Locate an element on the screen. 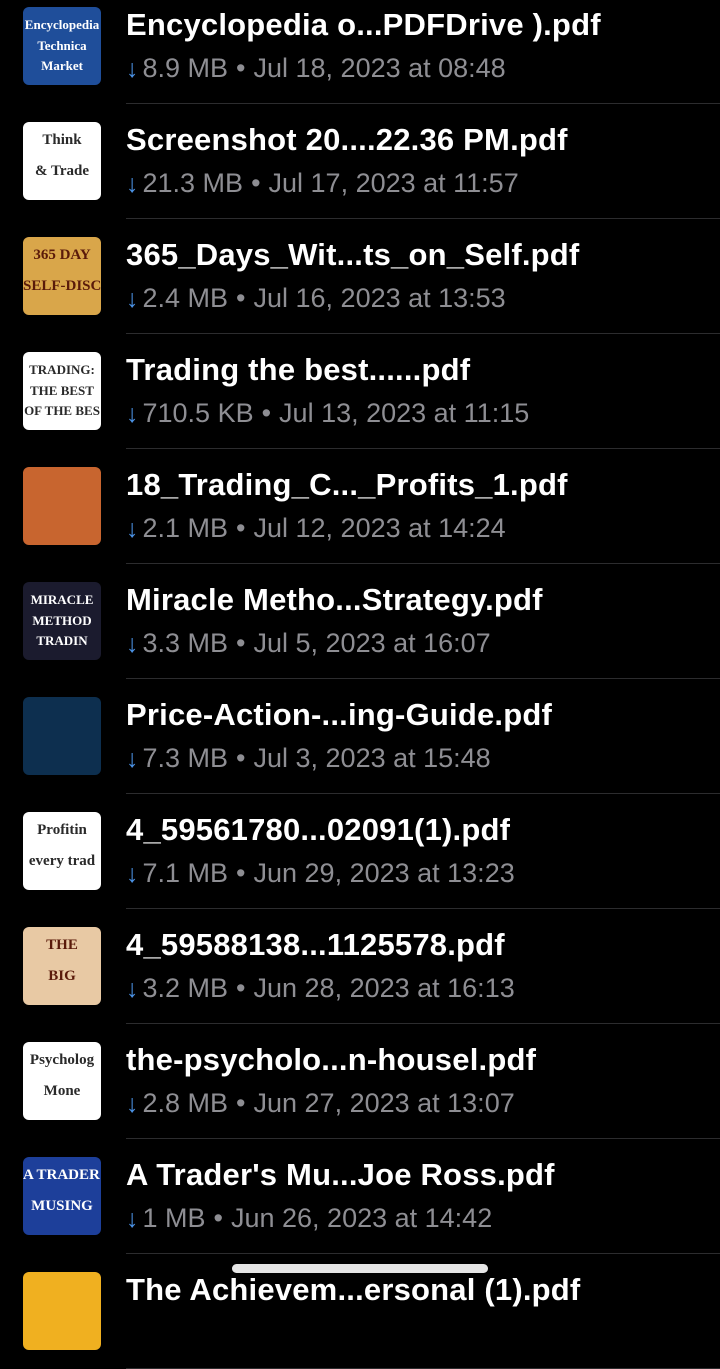  file-meta: ↓ 1 MB • Jun 26, 2023 at 14:42 is located at coordinates (309, 1218).